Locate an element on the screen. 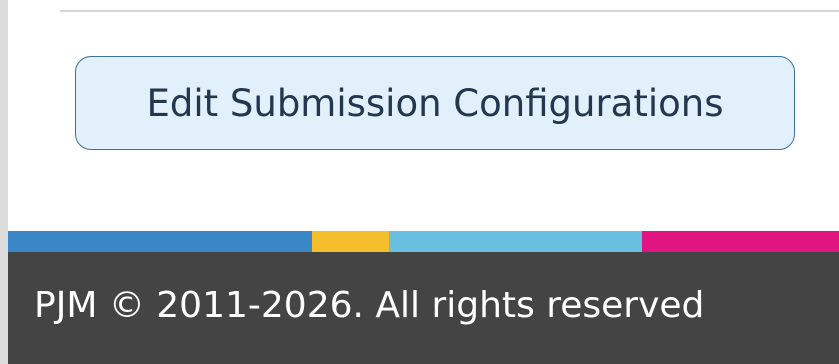 The image size is (839, 364). left-border is located at coordinates (4, 182).